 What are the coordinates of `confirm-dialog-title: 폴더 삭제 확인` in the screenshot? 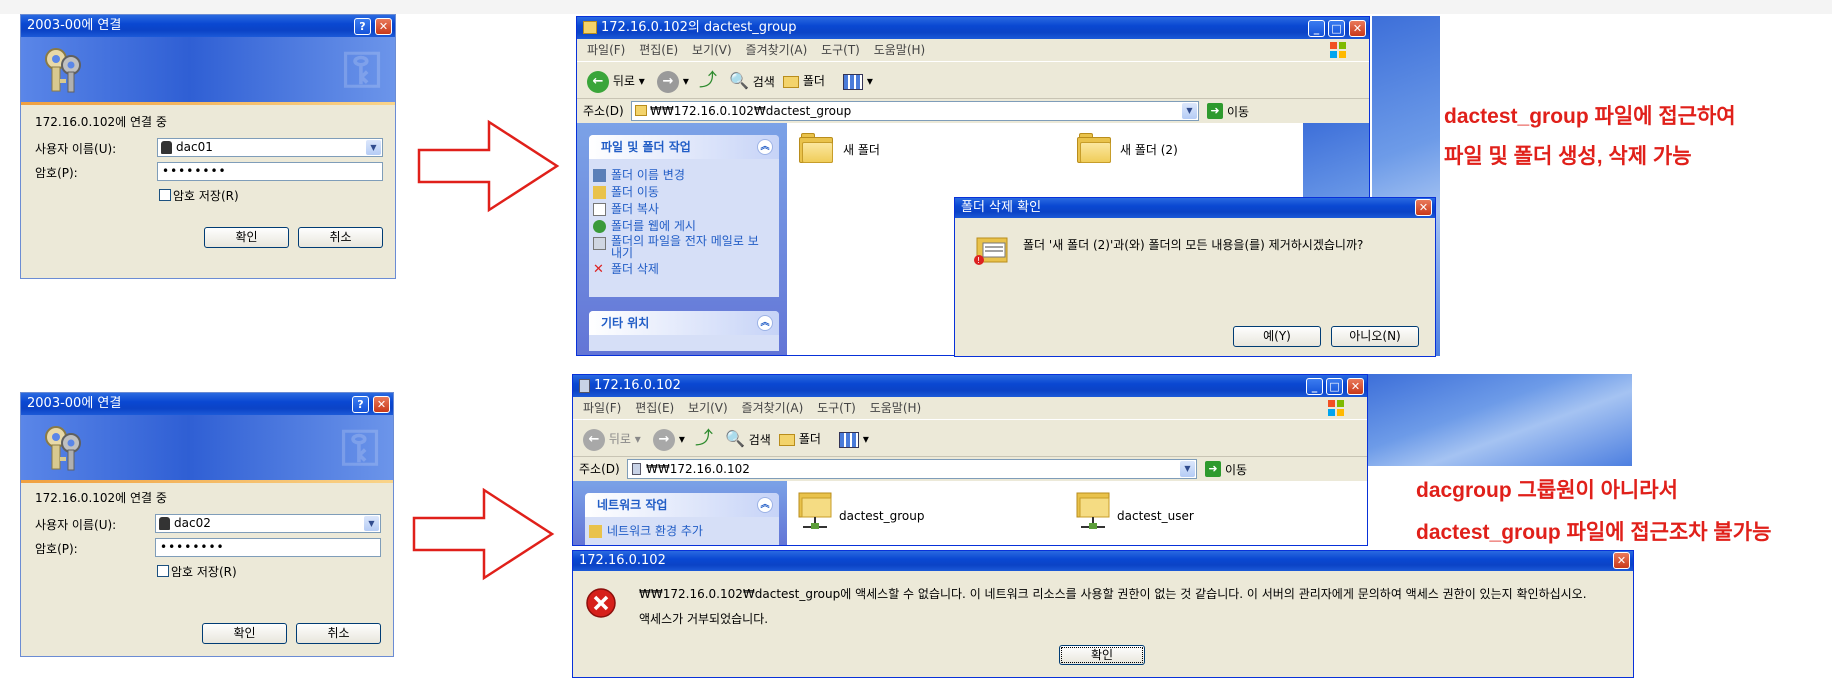 It's located at (1001, 207).